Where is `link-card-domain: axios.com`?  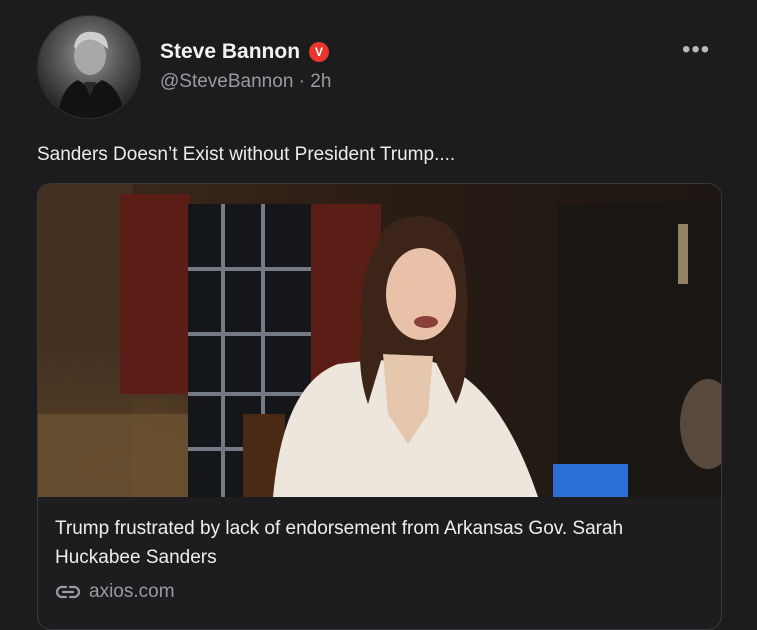
link-card-domain: axios.com is located at coordinates (132, 591).